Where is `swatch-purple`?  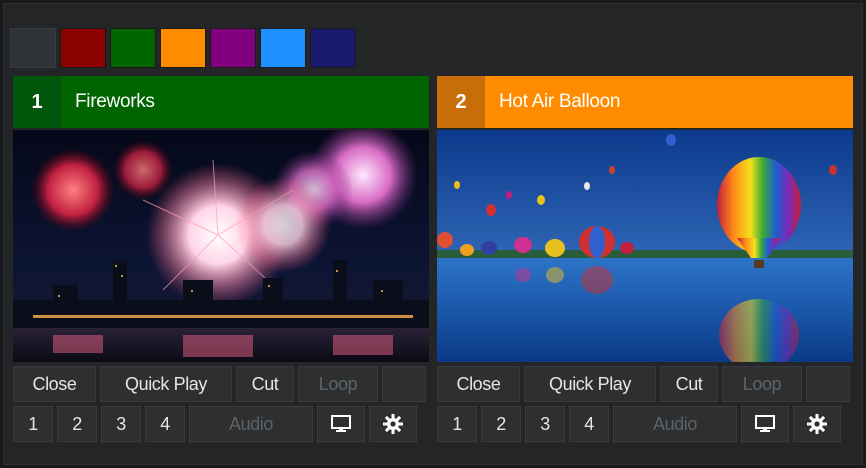
swatch-purple is located at coordinates (233, 48).